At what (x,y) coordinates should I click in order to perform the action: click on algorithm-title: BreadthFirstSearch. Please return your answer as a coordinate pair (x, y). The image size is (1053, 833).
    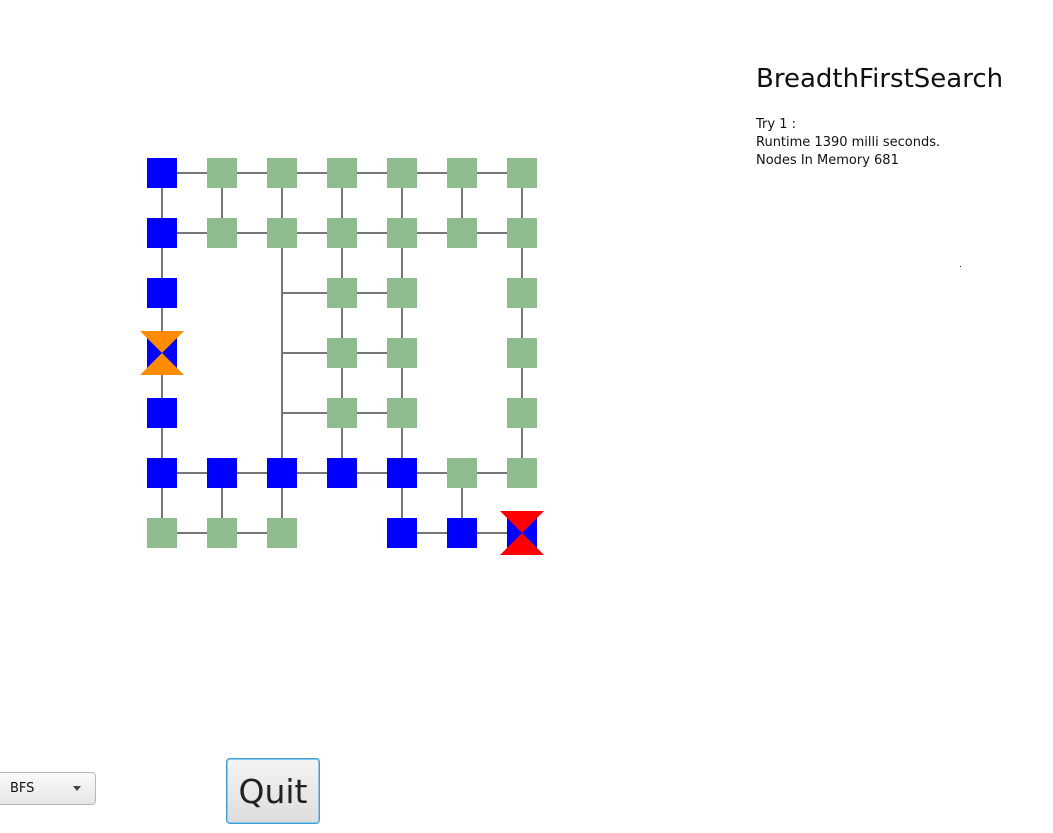
    Looking at the image, I should click on (880, 79).